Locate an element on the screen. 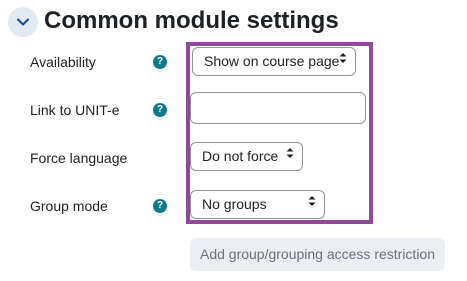 The width and height of the screenshot is (467, 281). section-collapse-toggle is located at coordinates (23, 22).